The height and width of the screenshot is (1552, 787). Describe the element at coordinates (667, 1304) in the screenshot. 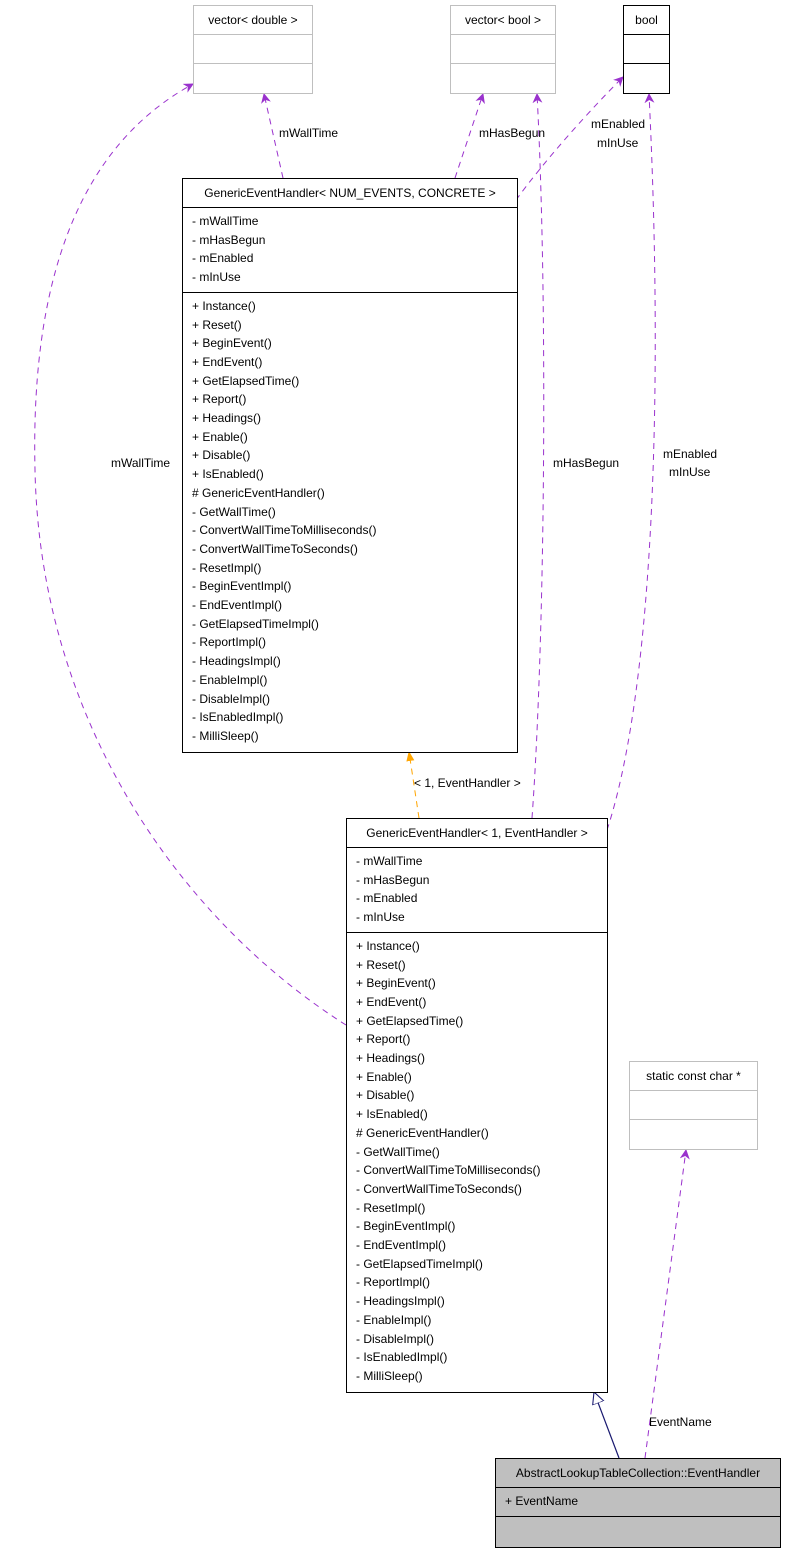

I see `edge-eventname` at that location.